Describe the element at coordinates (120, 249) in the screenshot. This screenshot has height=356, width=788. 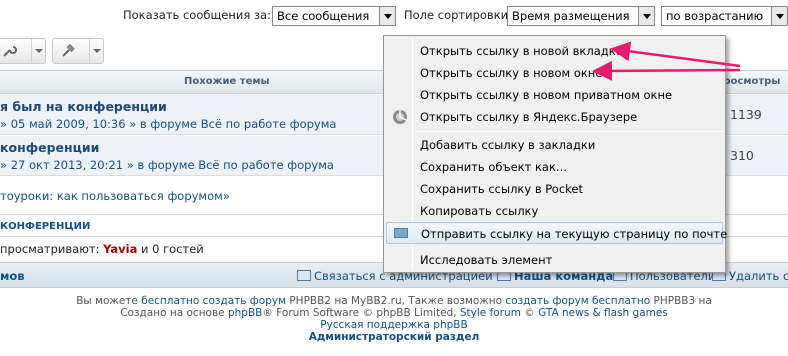
I see `viewer-user-link: Yavia` at that location.